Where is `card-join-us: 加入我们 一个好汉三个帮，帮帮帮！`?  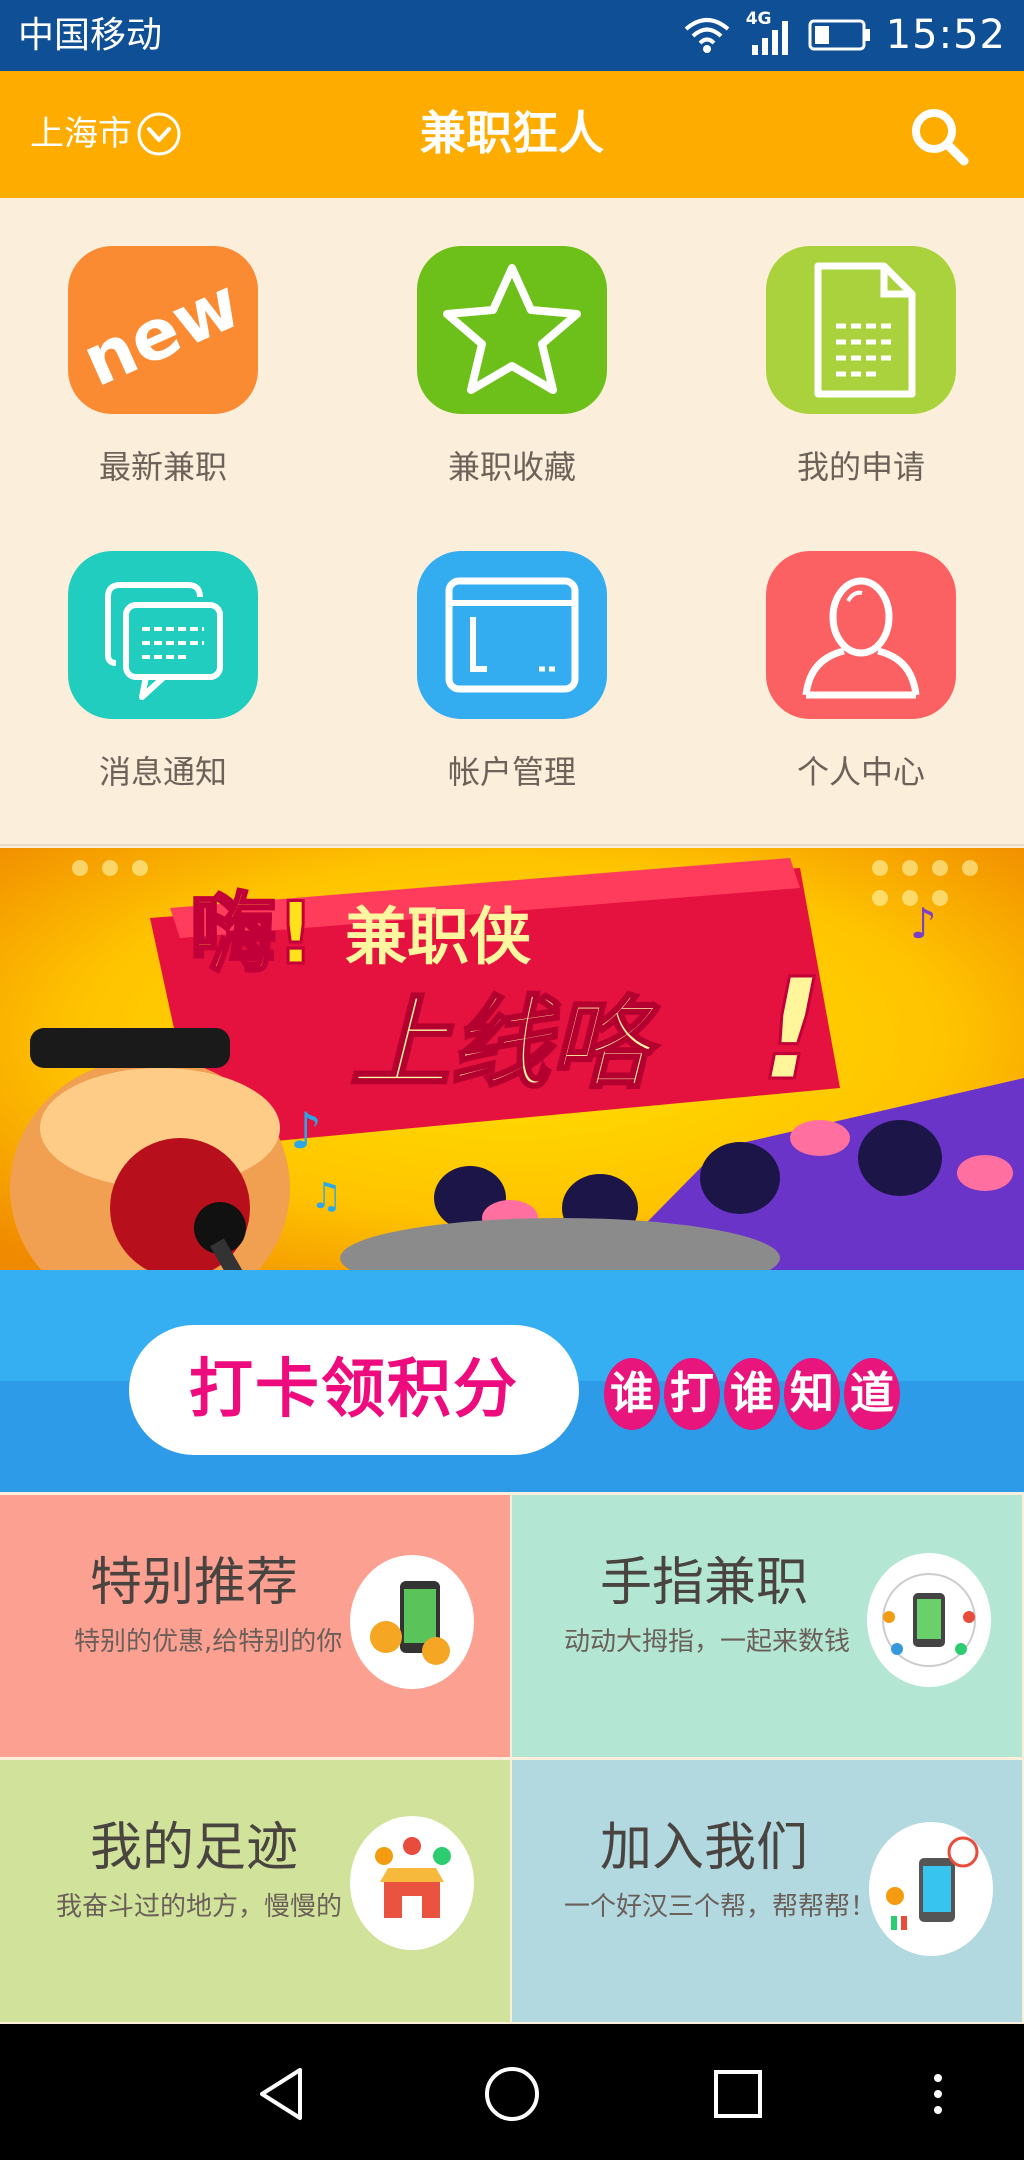 card-join-us: 加入我们 一个好汉三个帮，帮帮帮！ is located at coordinates (767, 1891).